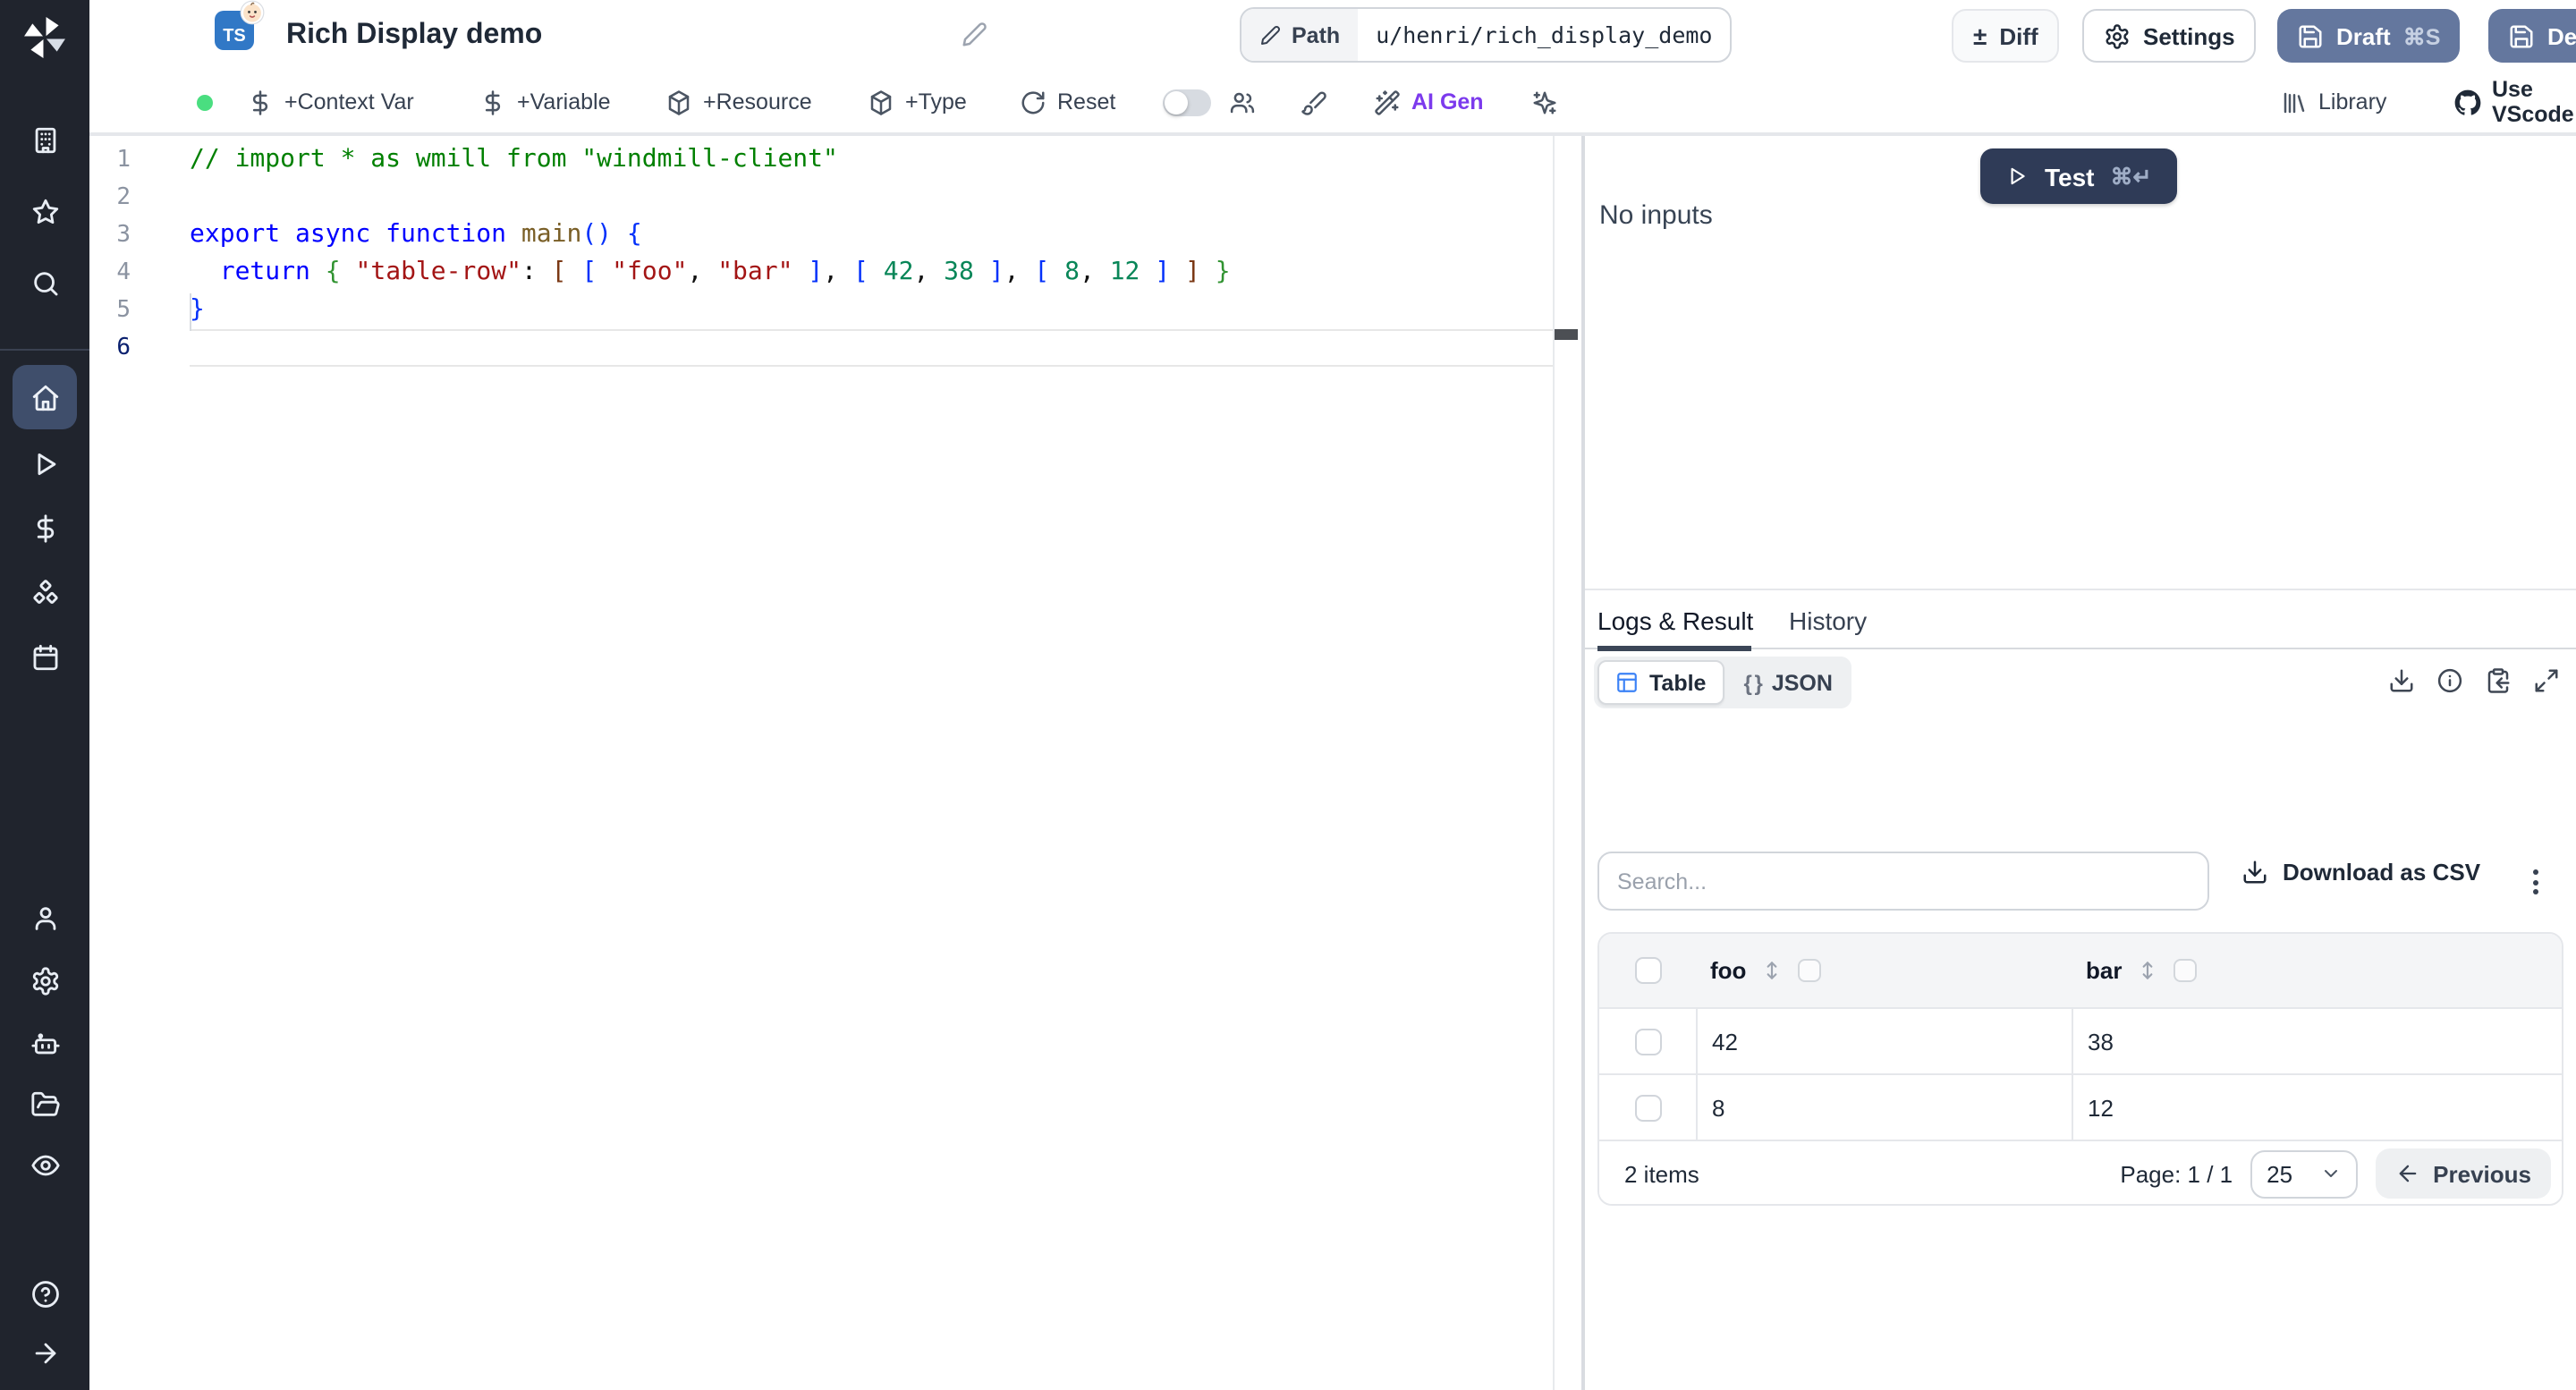  Describe the element at coordinates (2104, 970) in the screenshot. I see `column-header-bar: bar` at that location.